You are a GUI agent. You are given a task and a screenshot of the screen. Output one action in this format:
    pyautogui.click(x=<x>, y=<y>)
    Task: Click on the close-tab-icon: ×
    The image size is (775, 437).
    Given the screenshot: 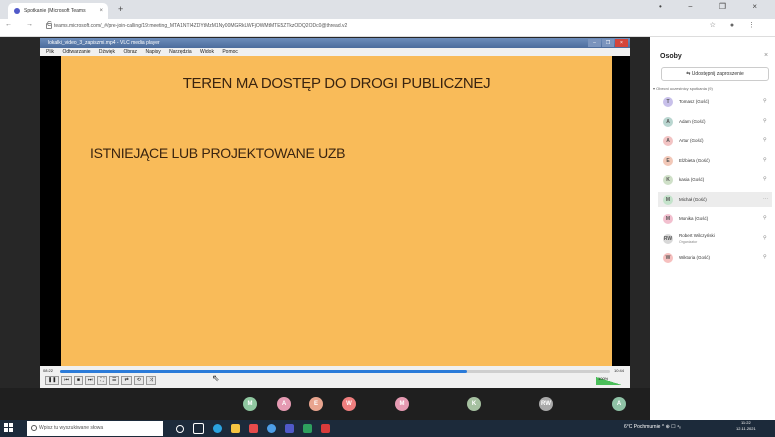 What is the action you would take?
    pyautogui.click(x=101, y=11)
    